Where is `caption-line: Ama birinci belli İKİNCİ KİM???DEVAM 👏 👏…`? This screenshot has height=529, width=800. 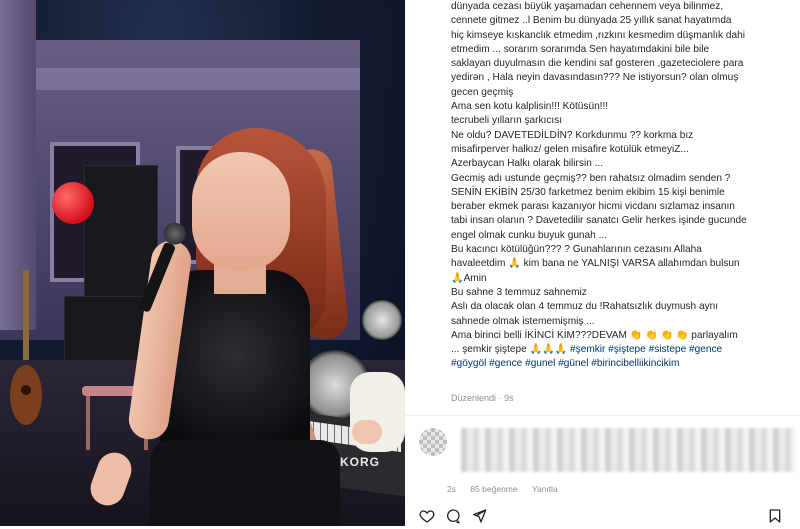 caption-line: Ama birinci belli İKİNCİ KİM???DEVAM 👏 👏… is located at coordinates (594, 335).